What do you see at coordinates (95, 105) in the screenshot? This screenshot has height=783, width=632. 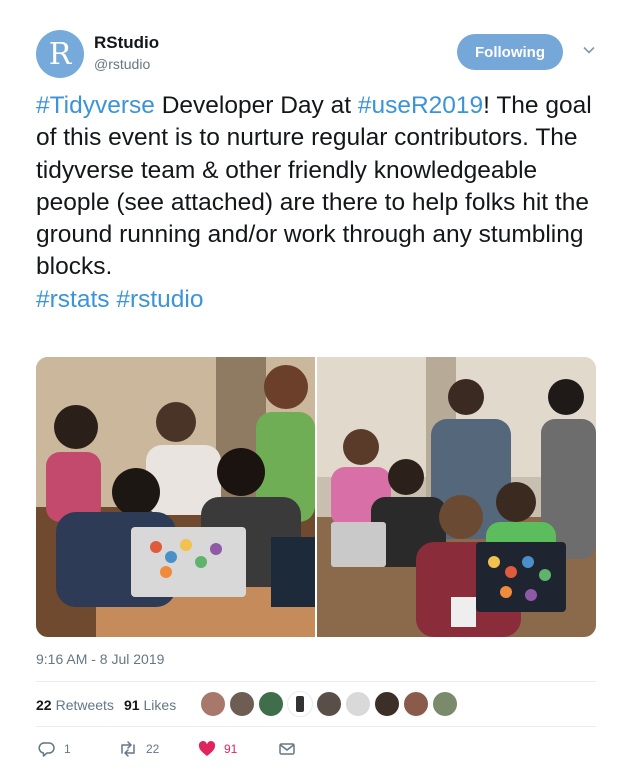 I see `hashtag-link: #Tidyverse` at bounding box center [95, 105].